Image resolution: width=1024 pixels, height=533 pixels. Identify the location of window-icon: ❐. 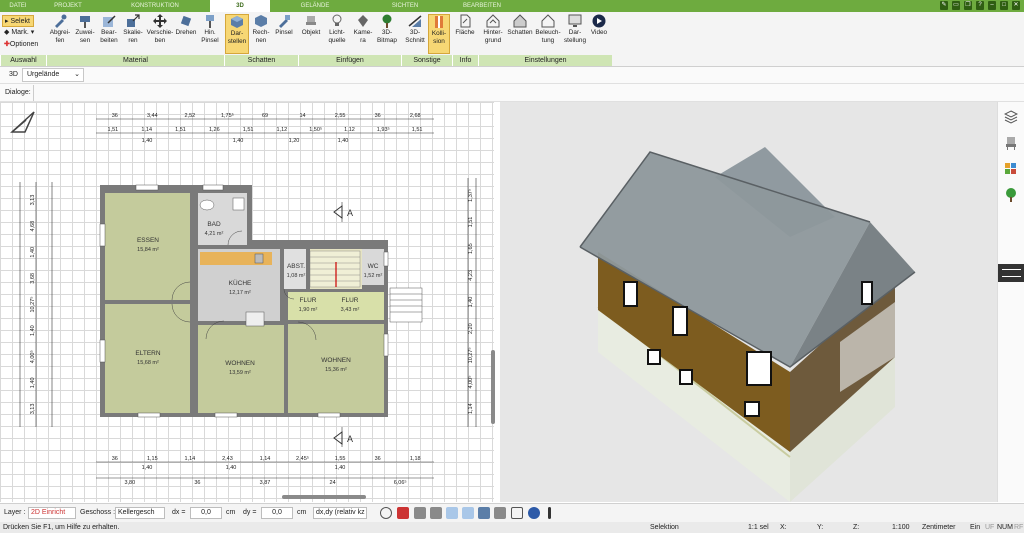
(968, 5).